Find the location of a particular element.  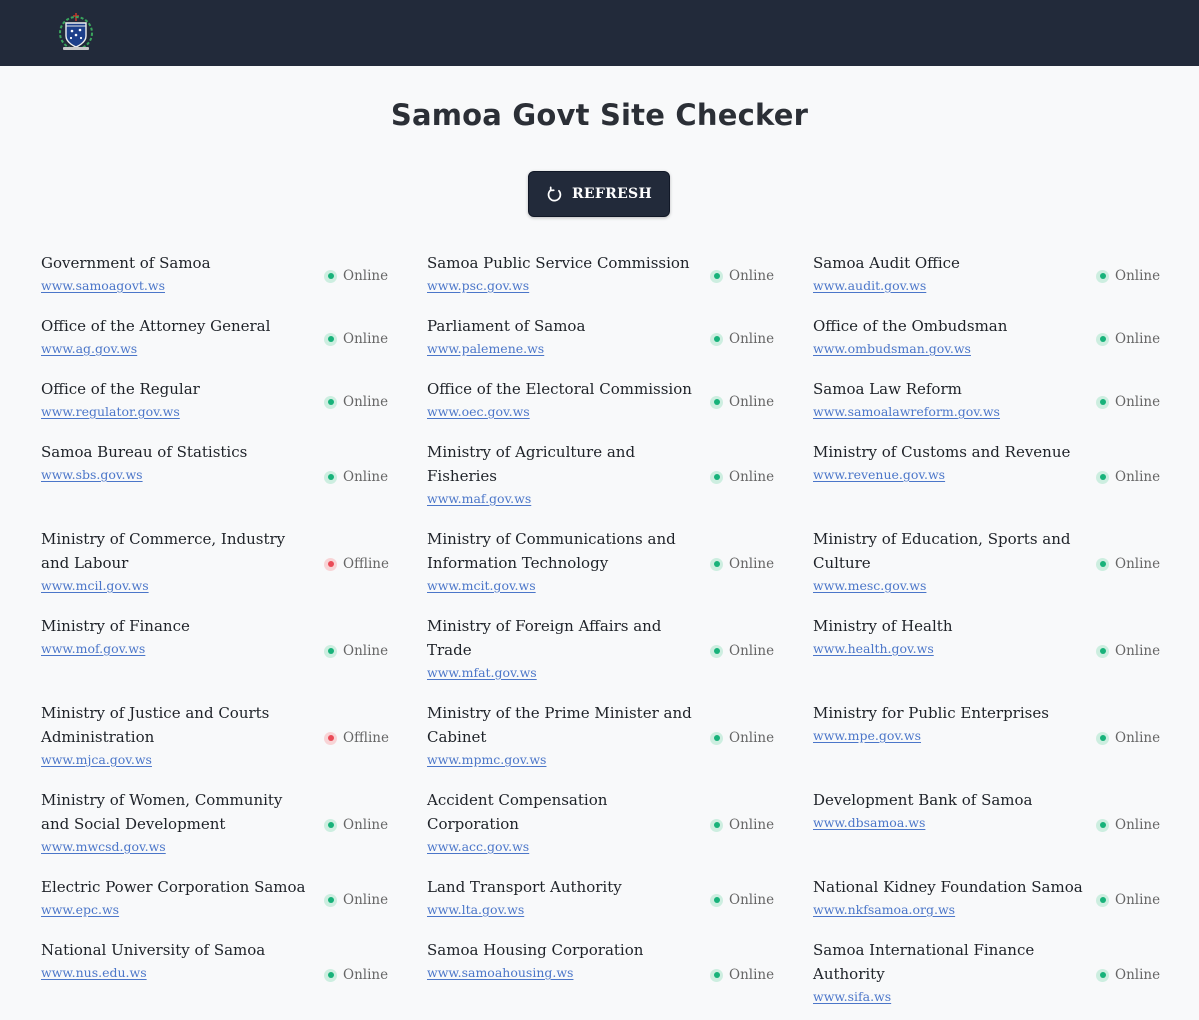

site-url-link: www.revenue.gov.ws is located at coordinates (948, 475).